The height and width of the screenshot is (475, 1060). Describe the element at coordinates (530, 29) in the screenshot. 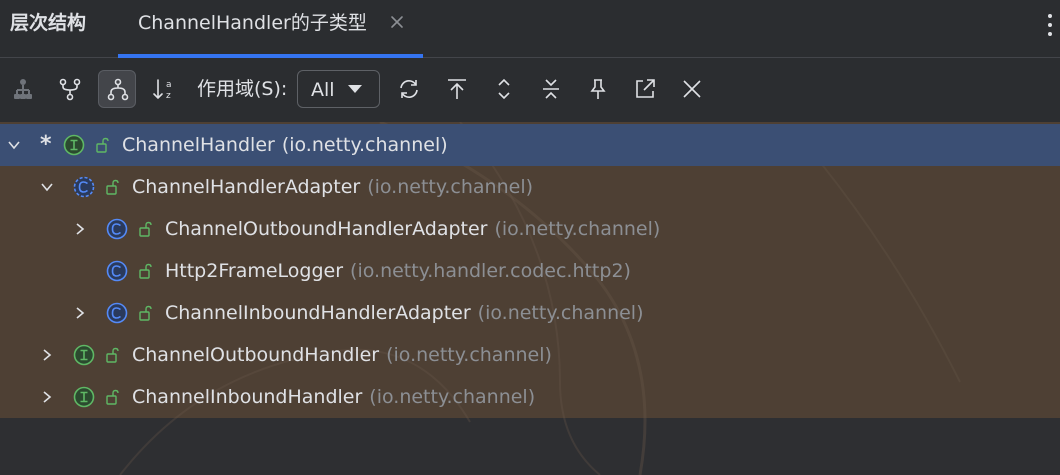

I see `tool-window-header: 层次结构 ChannelHandler的子类型` at that location.